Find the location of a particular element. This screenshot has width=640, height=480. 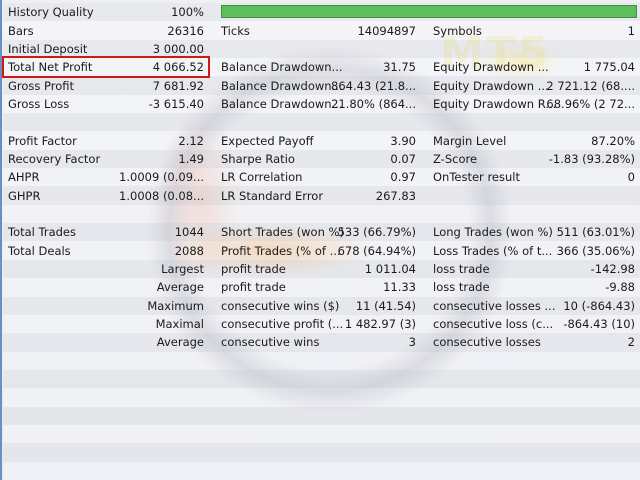

value-1: 26316 is located at coordinates (185, 30).